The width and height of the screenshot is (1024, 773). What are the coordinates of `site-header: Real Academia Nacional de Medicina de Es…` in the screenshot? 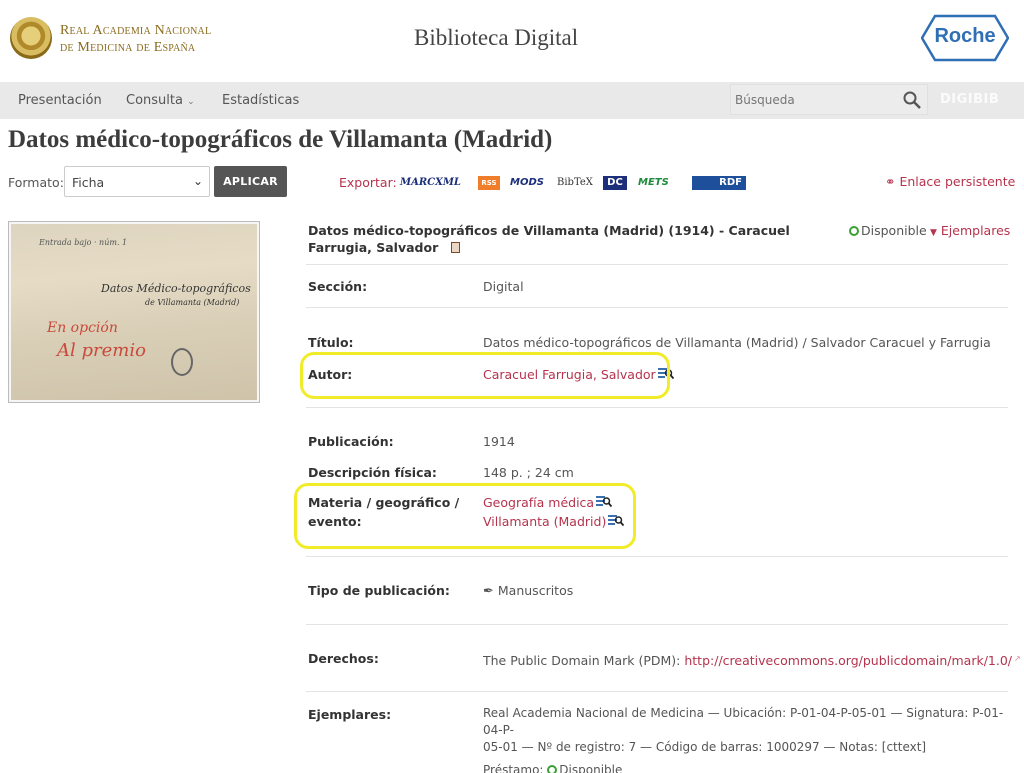 It's located at (512, 41).